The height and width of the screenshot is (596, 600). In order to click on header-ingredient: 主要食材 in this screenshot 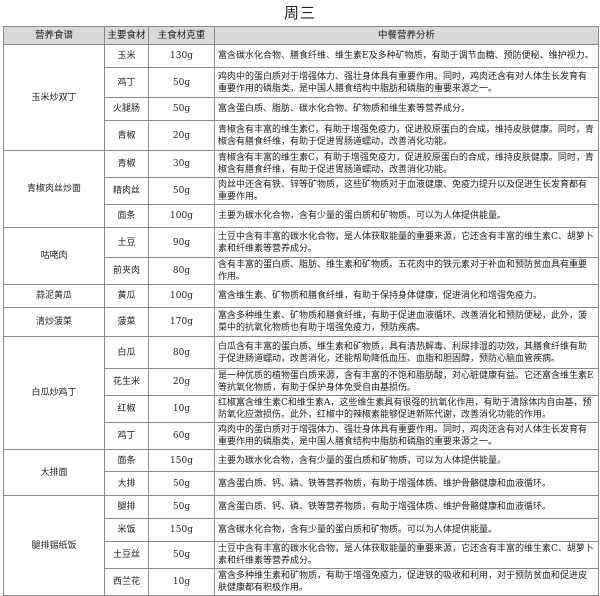, I will do `click(126, 35)`.